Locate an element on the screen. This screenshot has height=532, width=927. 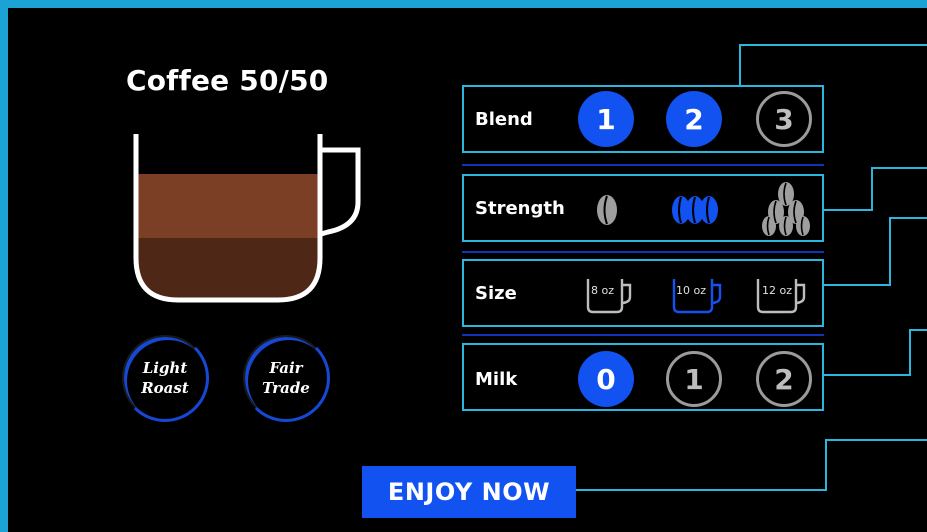
bean-strong-icon is located at coordinates (786, 209).